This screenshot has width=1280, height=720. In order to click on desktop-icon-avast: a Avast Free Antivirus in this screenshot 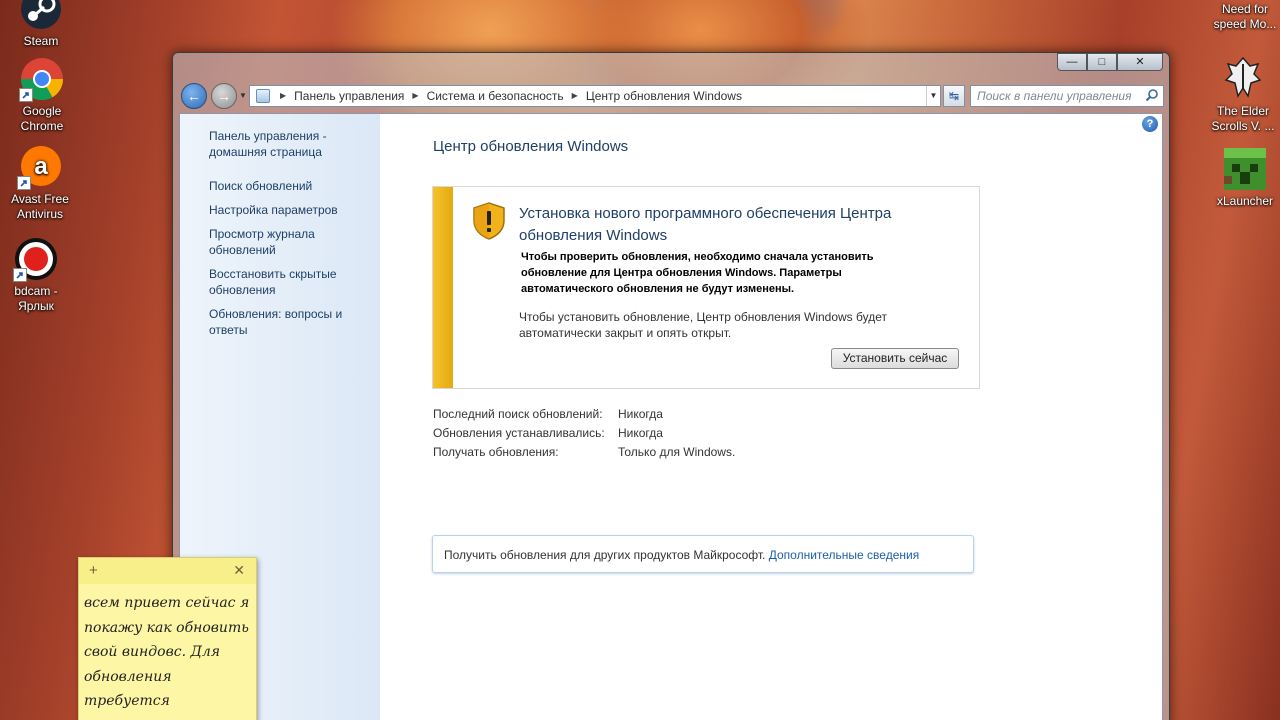, I will do `click(40, 183)`.